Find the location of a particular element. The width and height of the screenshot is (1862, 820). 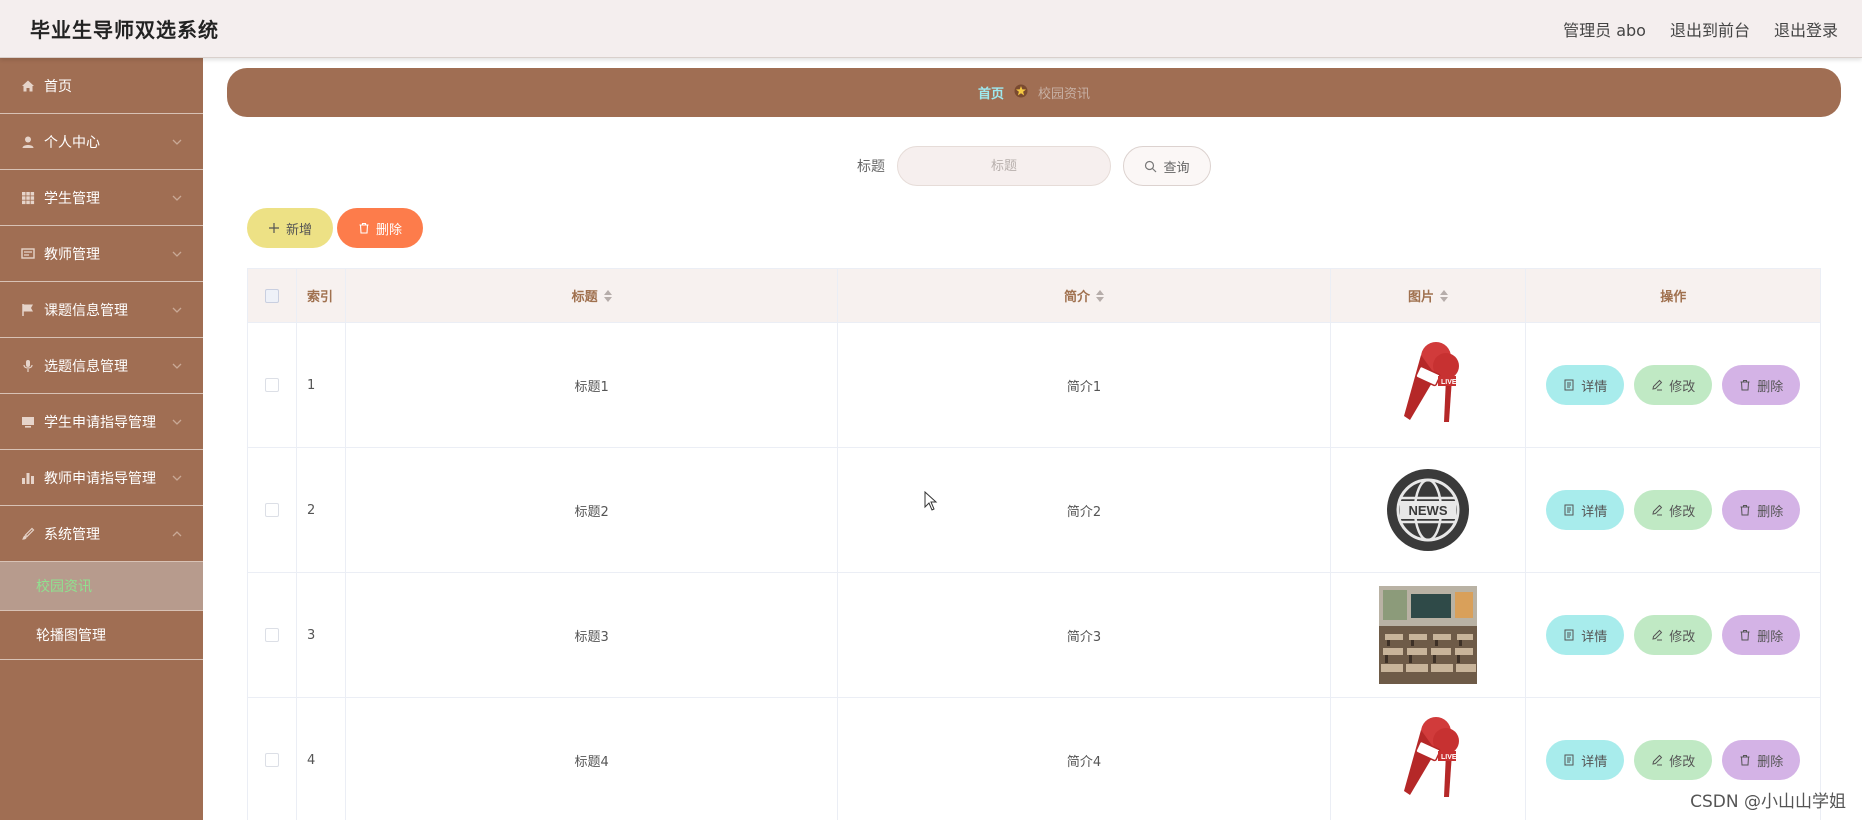

sidebar-item-selection-info-management: 选题信息管理 is located at coordinates (101, 366).